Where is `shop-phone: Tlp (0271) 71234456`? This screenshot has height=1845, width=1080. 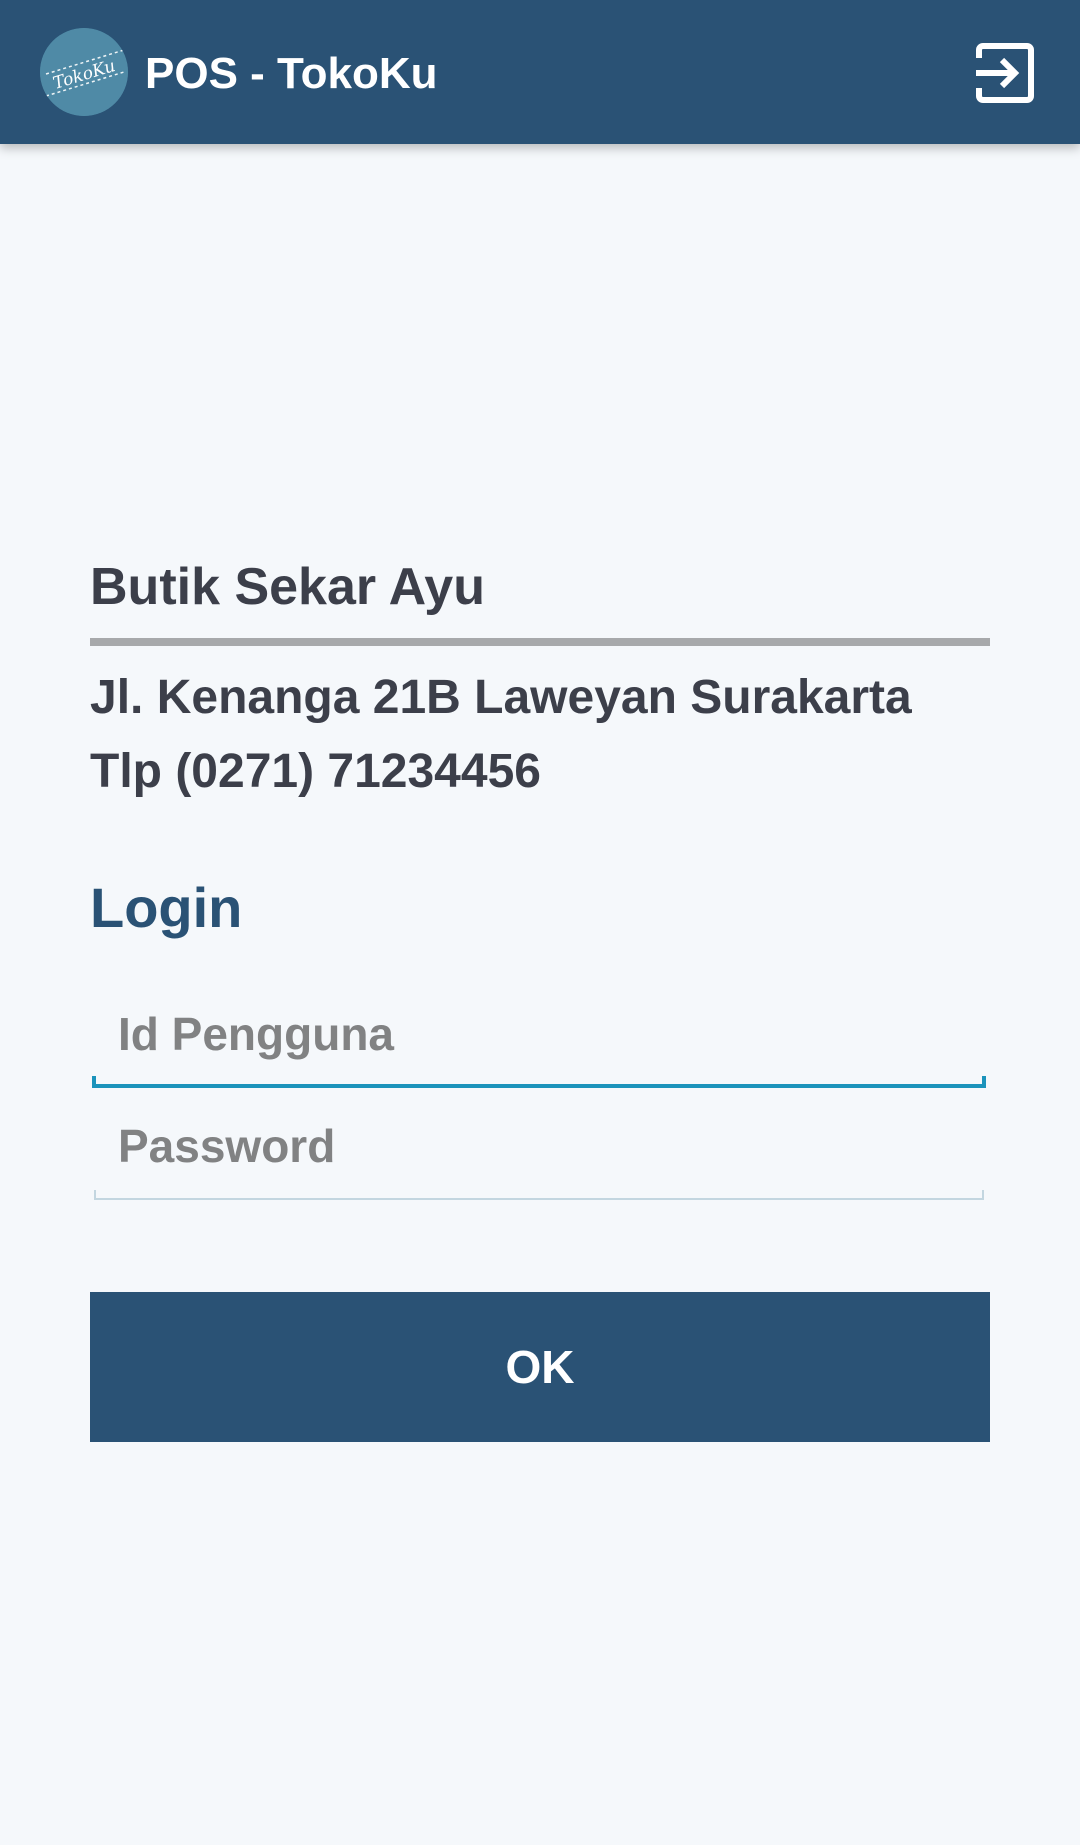 shop-phone: Tlp (0271) 71234456 is located at coordinates (315, 771).